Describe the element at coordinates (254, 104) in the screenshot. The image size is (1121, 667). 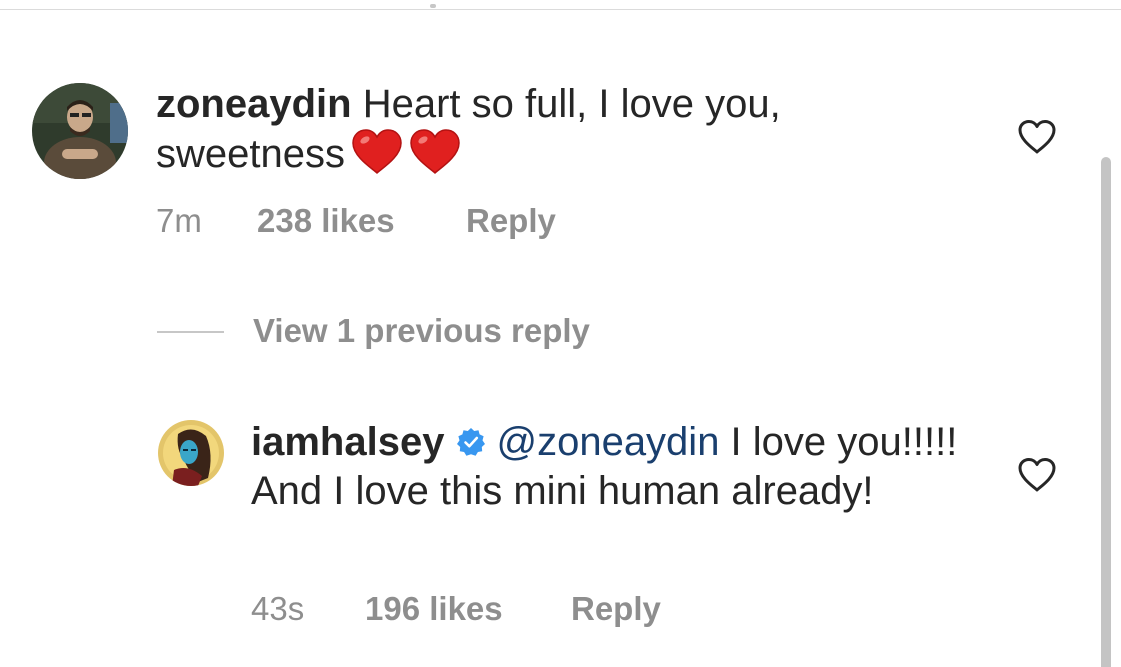
I see `comment-username: zoneaydin` at that location.